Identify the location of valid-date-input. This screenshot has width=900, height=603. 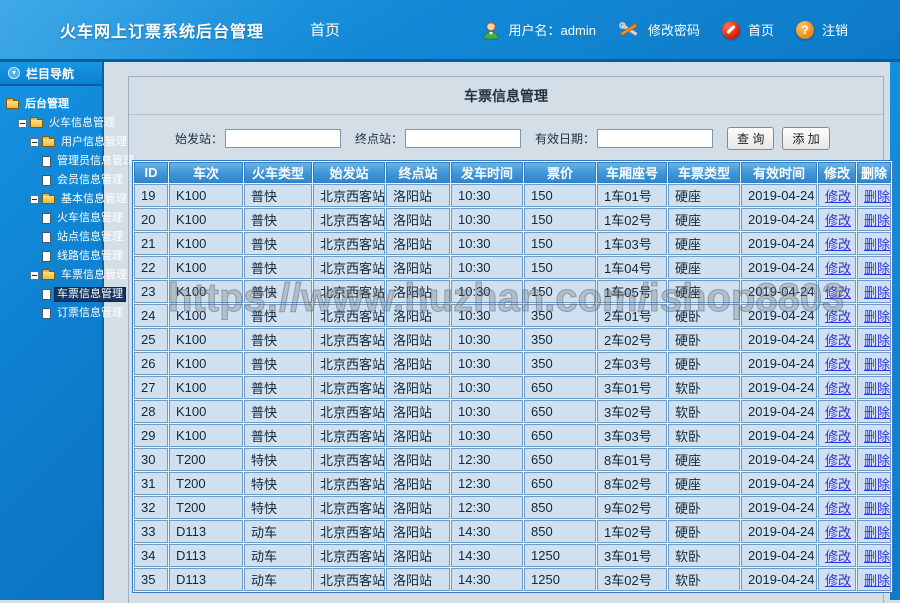
(655, 138).